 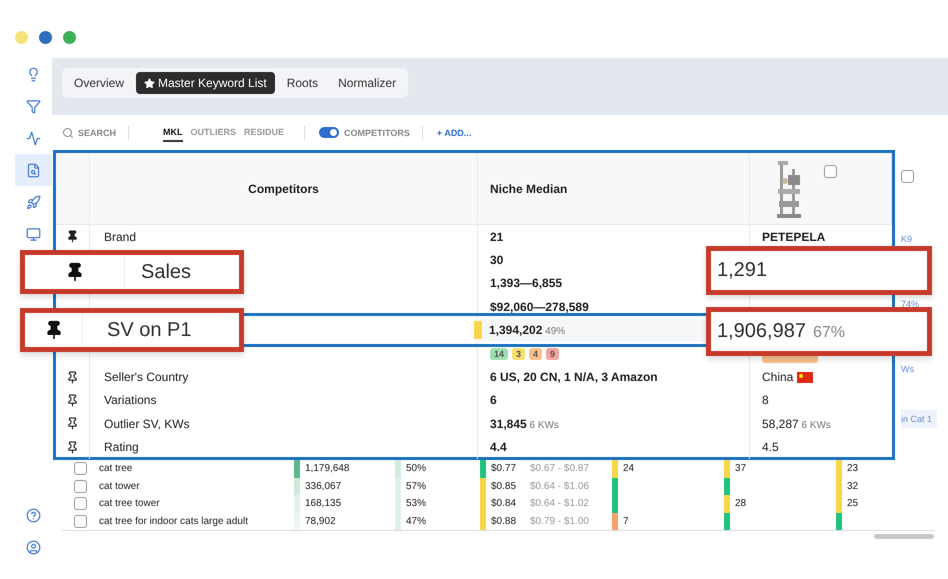 I want to click on scrollbar, so click(x=904, y=536).